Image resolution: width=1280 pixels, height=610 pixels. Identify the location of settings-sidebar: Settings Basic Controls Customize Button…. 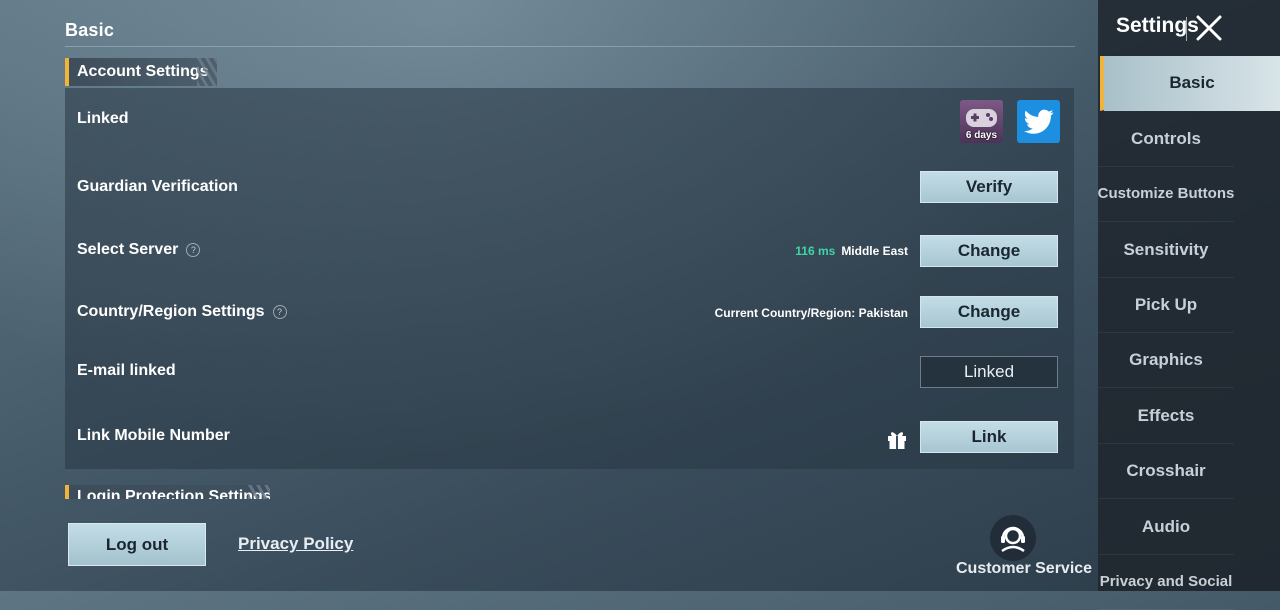
(1189, 305).